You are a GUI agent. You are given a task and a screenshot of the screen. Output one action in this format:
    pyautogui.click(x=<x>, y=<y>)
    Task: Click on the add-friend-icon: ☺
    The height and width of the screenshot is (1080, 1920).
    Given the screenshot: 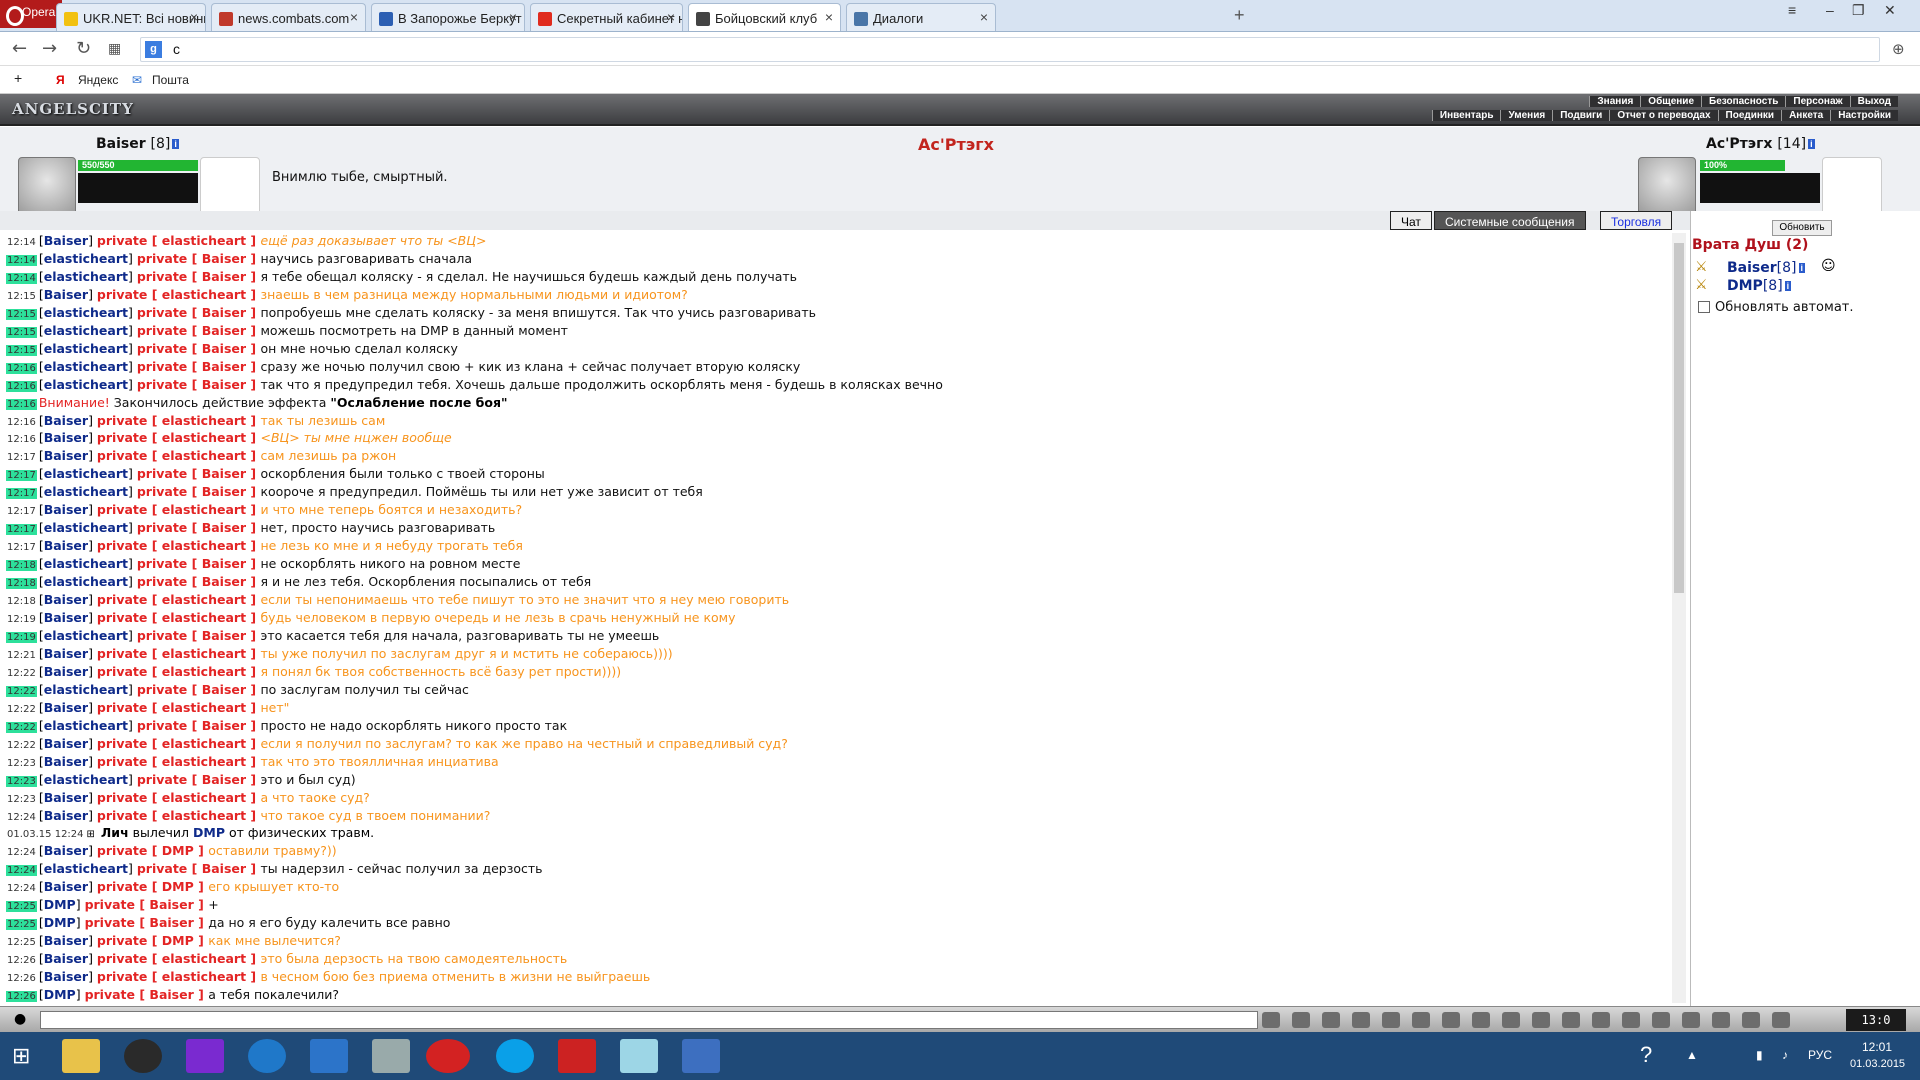 What is the action you would take?
    pyautogui.click(x=1828, y=266)
    